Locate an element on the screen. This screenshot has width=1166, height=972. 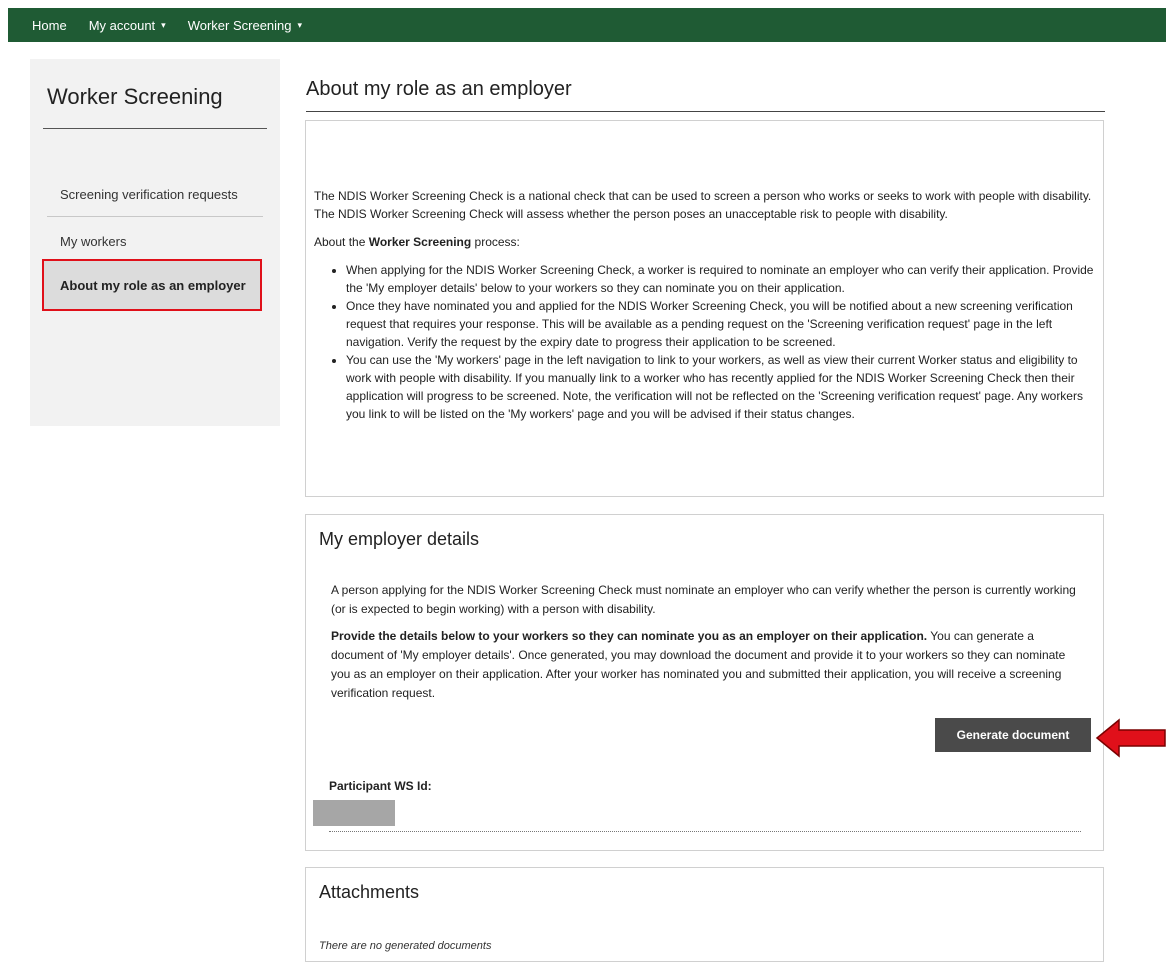
participant-ws-id-value-redacted is located at coordinates (354, 813).